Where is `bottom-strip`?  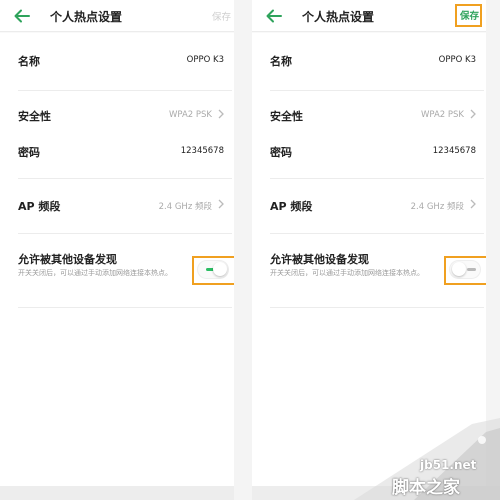
bottom-strip is located at coordinates (117, 493).